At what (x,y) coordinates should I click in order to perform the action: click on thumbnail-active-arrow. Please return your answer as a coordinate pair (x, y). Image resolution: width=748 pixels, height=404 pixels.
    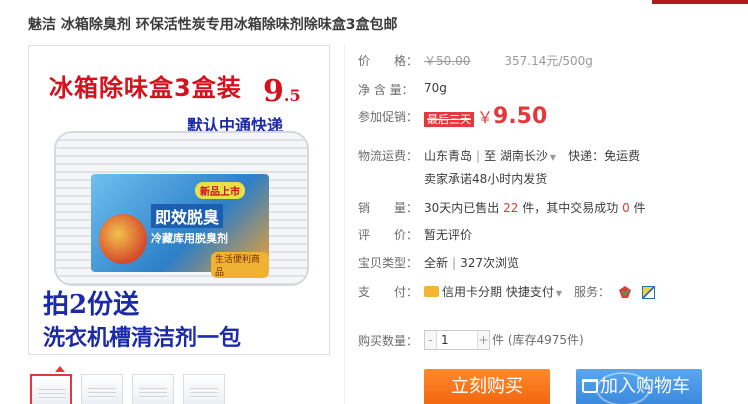
    Looking at the image, I should click on (60, 369).